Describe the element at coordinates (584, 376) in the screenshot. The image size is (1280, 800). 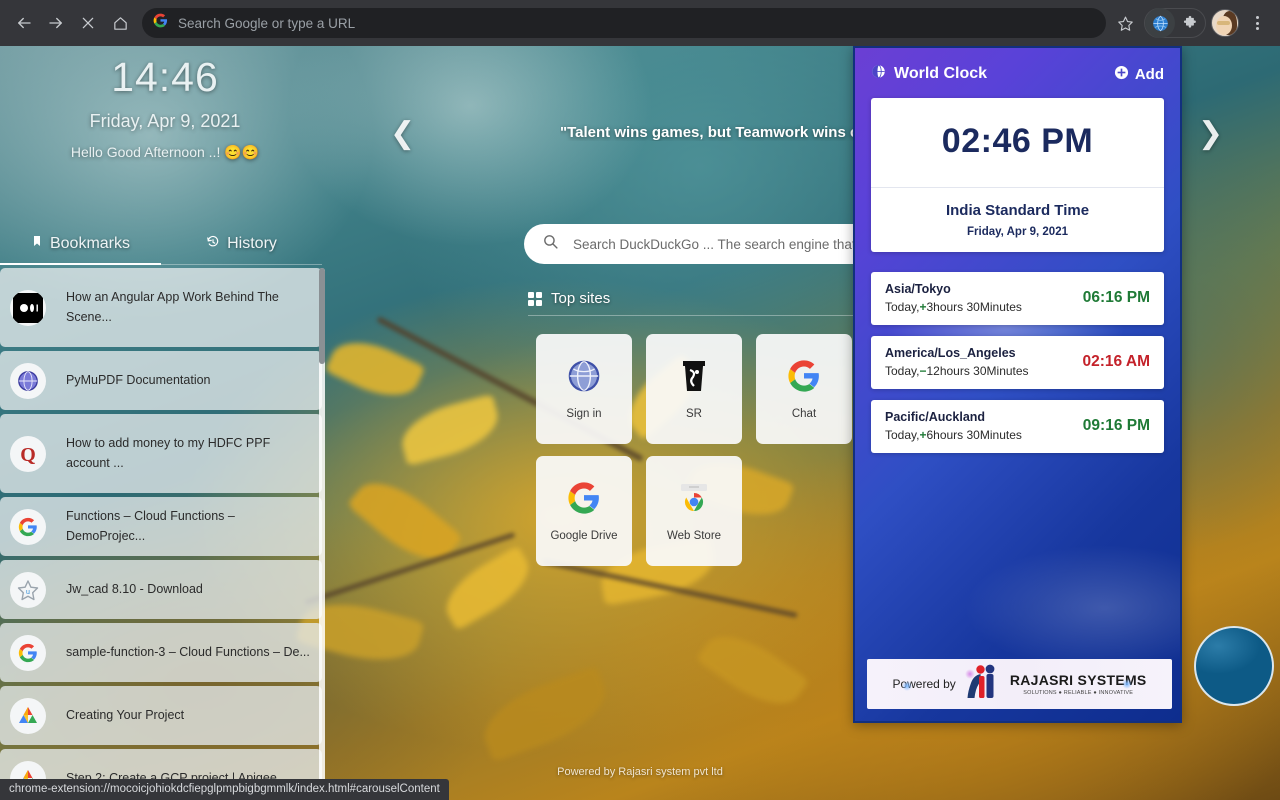
I see `globe-blue-icon` at that location.